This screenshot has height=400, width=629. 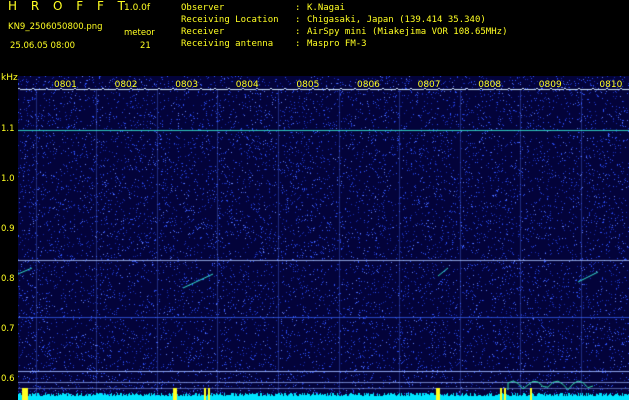 What do you see at coordinates (203, 8) in the screenshot?
I see `observer-label: Observer` at bounding box center [203, 8].